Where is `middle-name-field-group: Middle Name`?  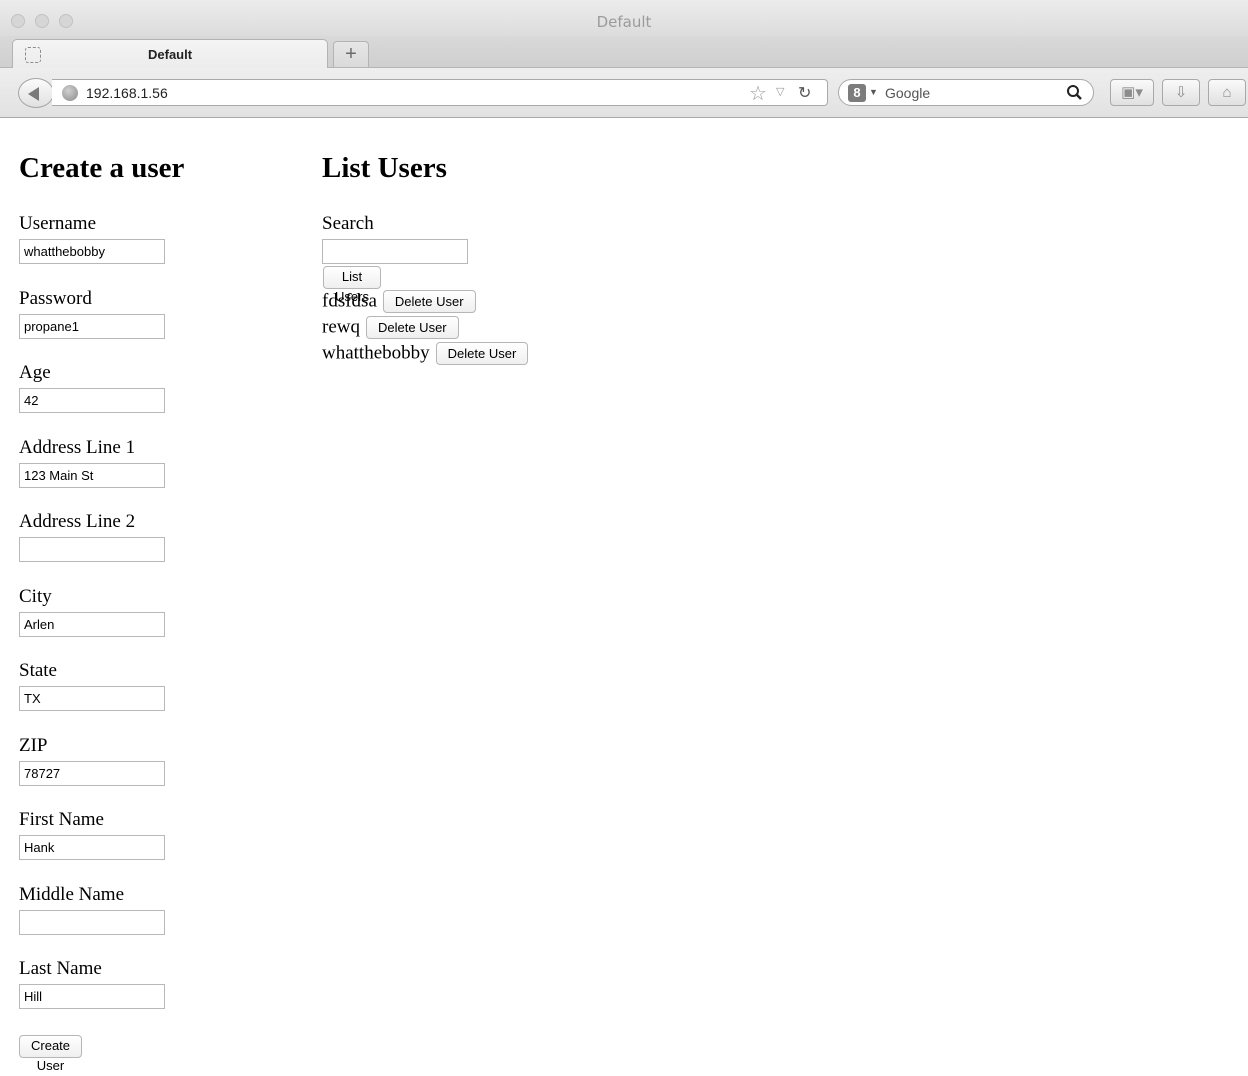
middle-name-field-group: Middle Name is located at coordinates (92, 909).